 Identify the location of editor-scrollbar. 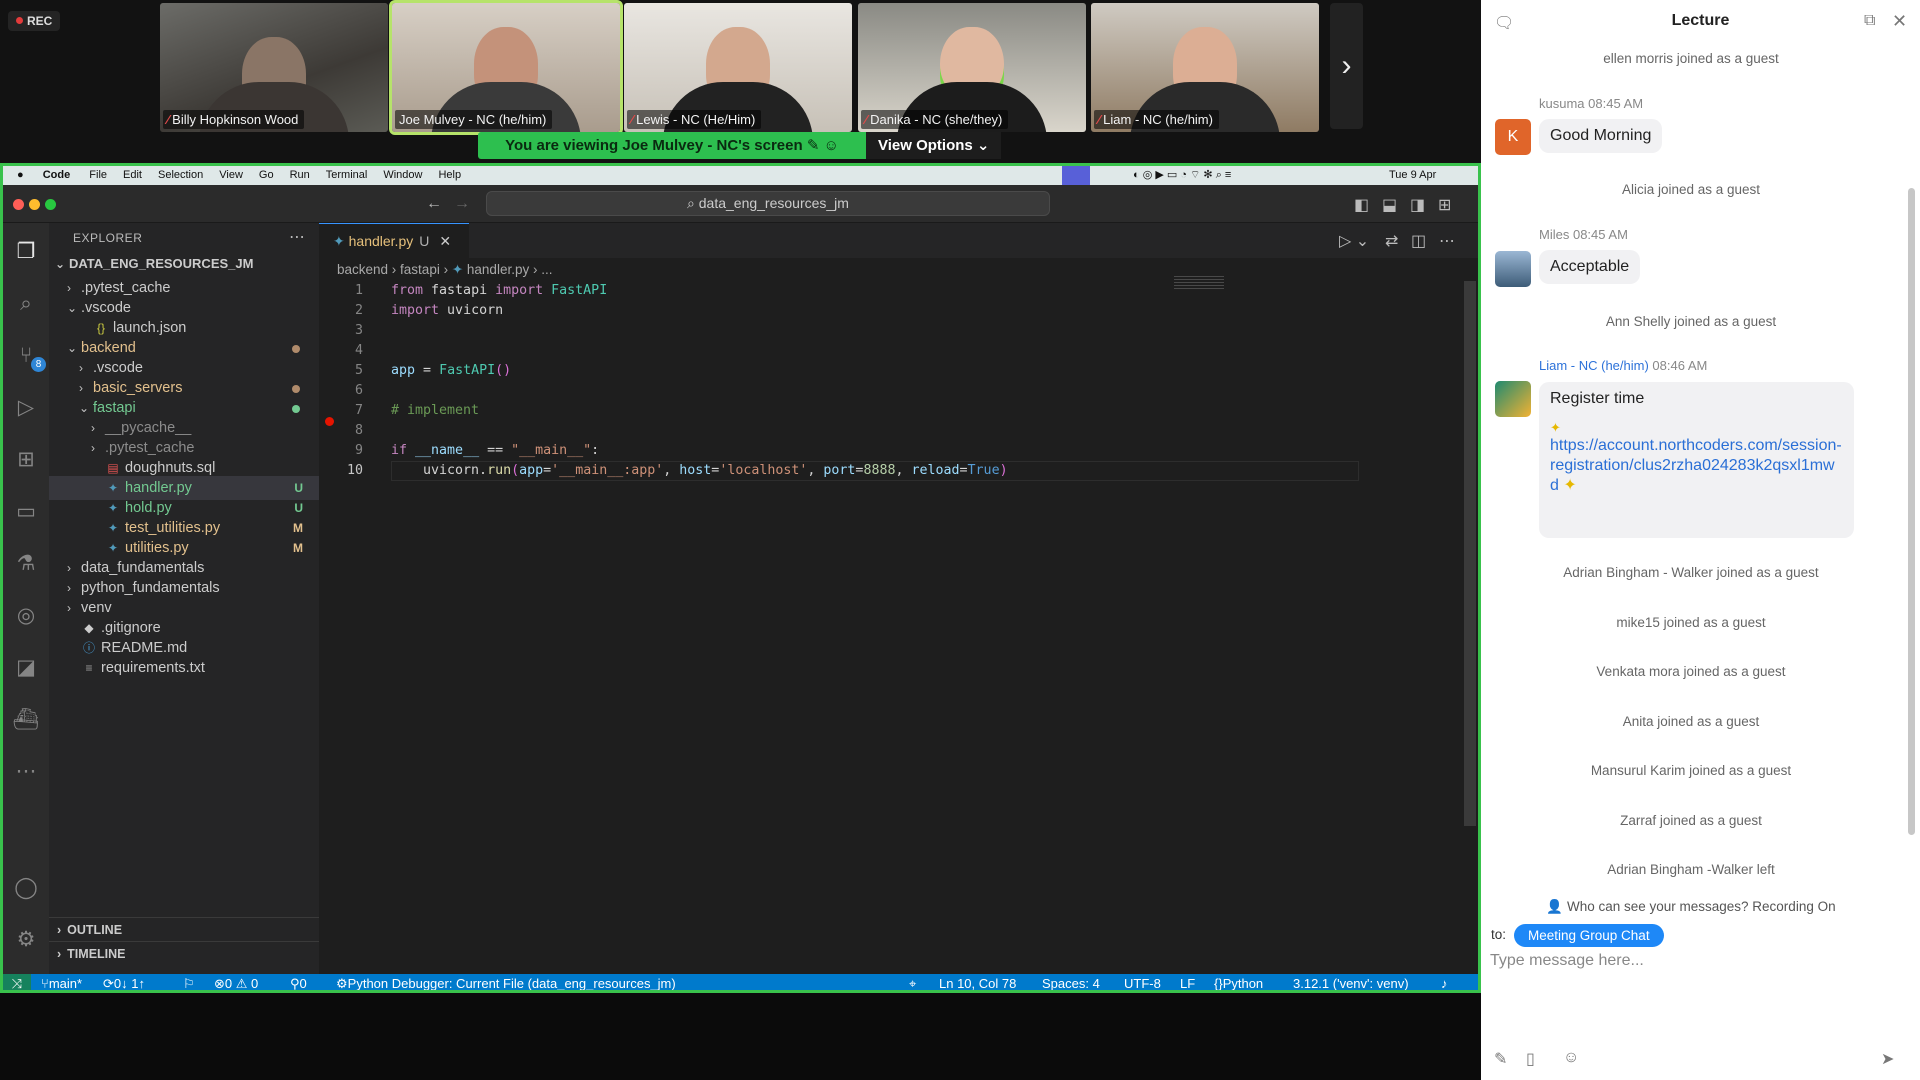
(1470, 553).